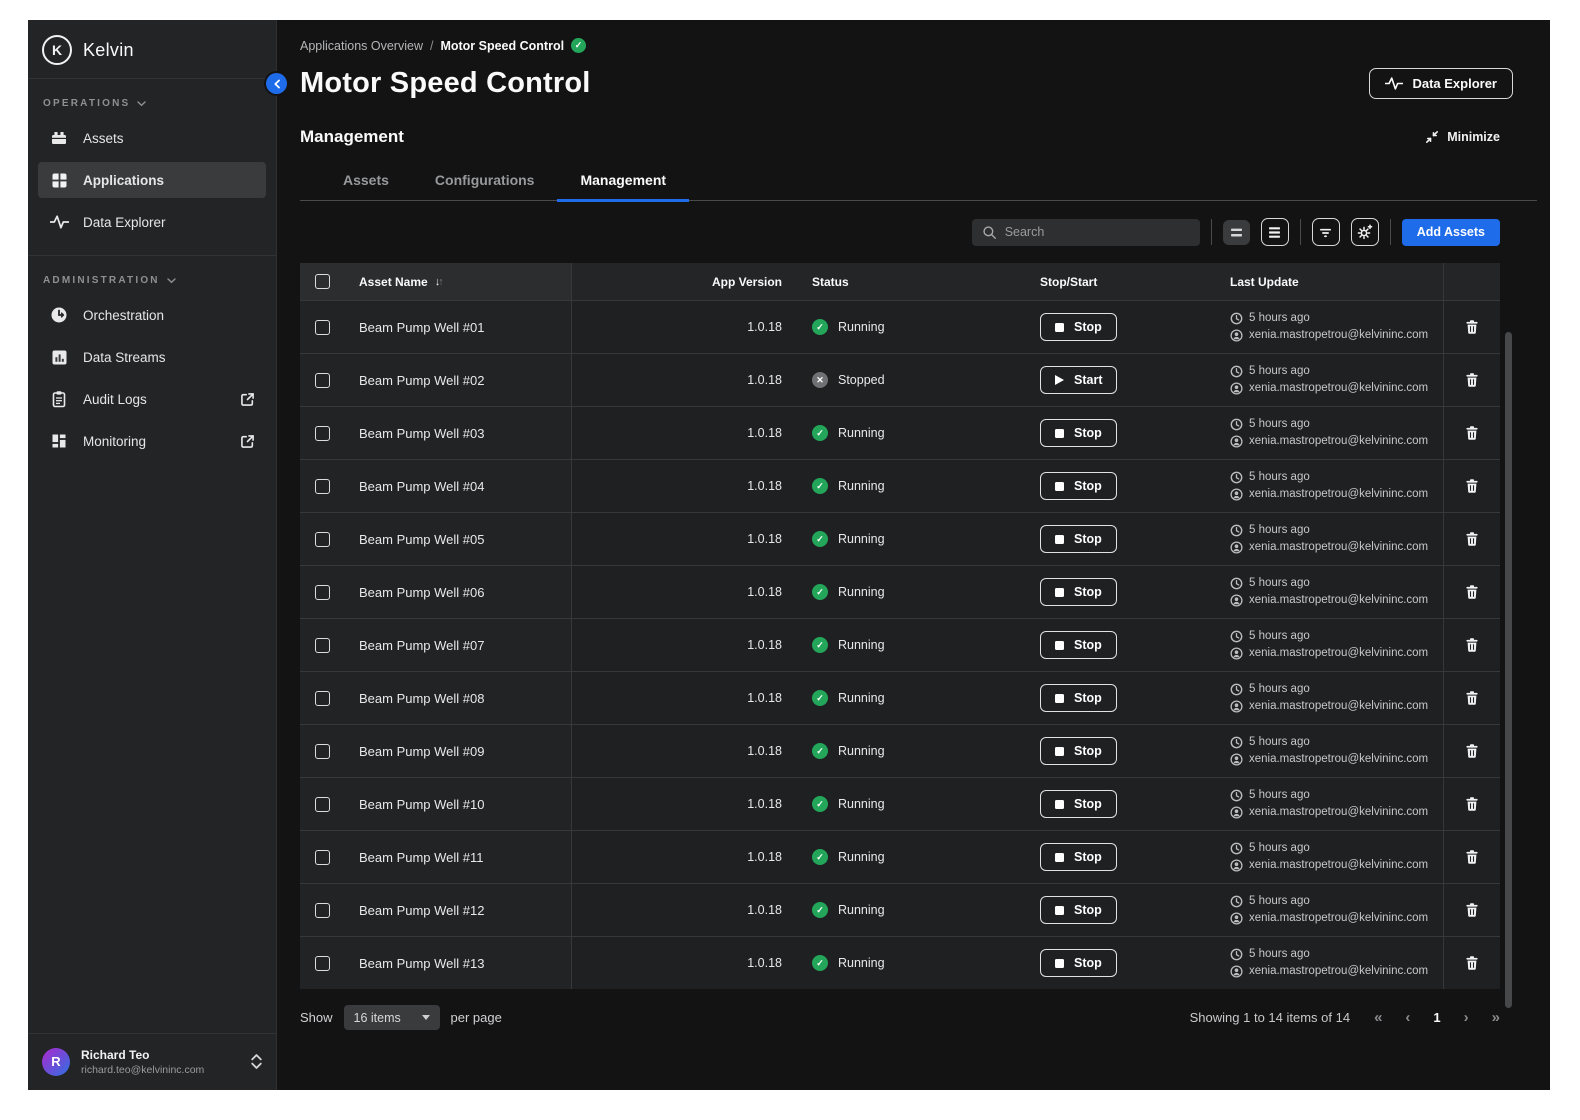 The height and width of the screenshot is (1120, 1580). What do you see at coordinates (422, 751) in the screenshot?
I see `asset-name: Beam Pump Well #09` at bounding box center [422, 751].